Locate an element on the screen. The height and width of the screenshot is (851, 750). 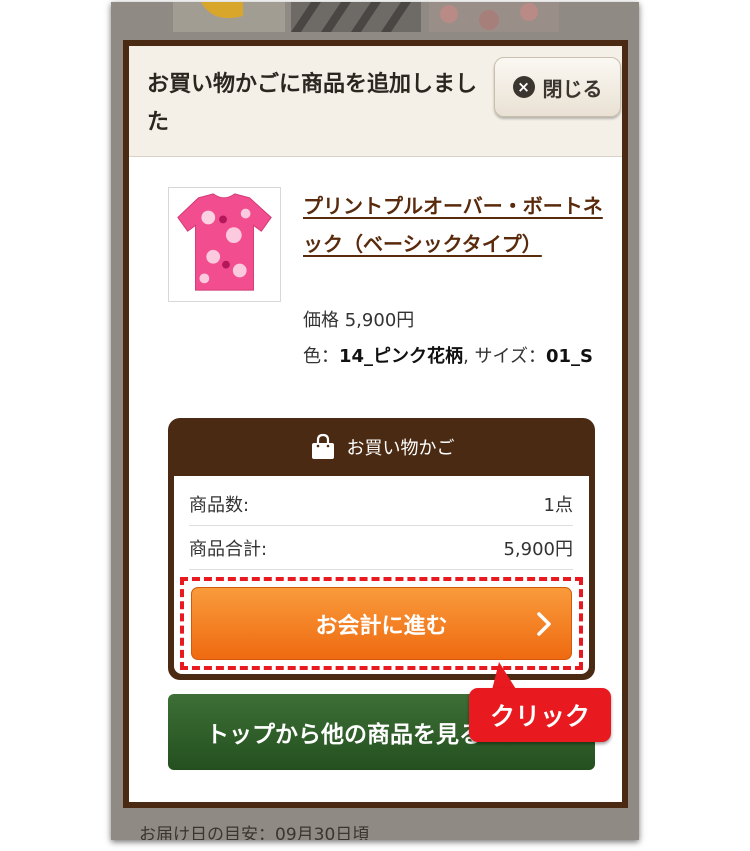
product-name-link: プリントプルオーバー・ボートネック（ベーシックタイプ） is located at coordinates (453, 225).